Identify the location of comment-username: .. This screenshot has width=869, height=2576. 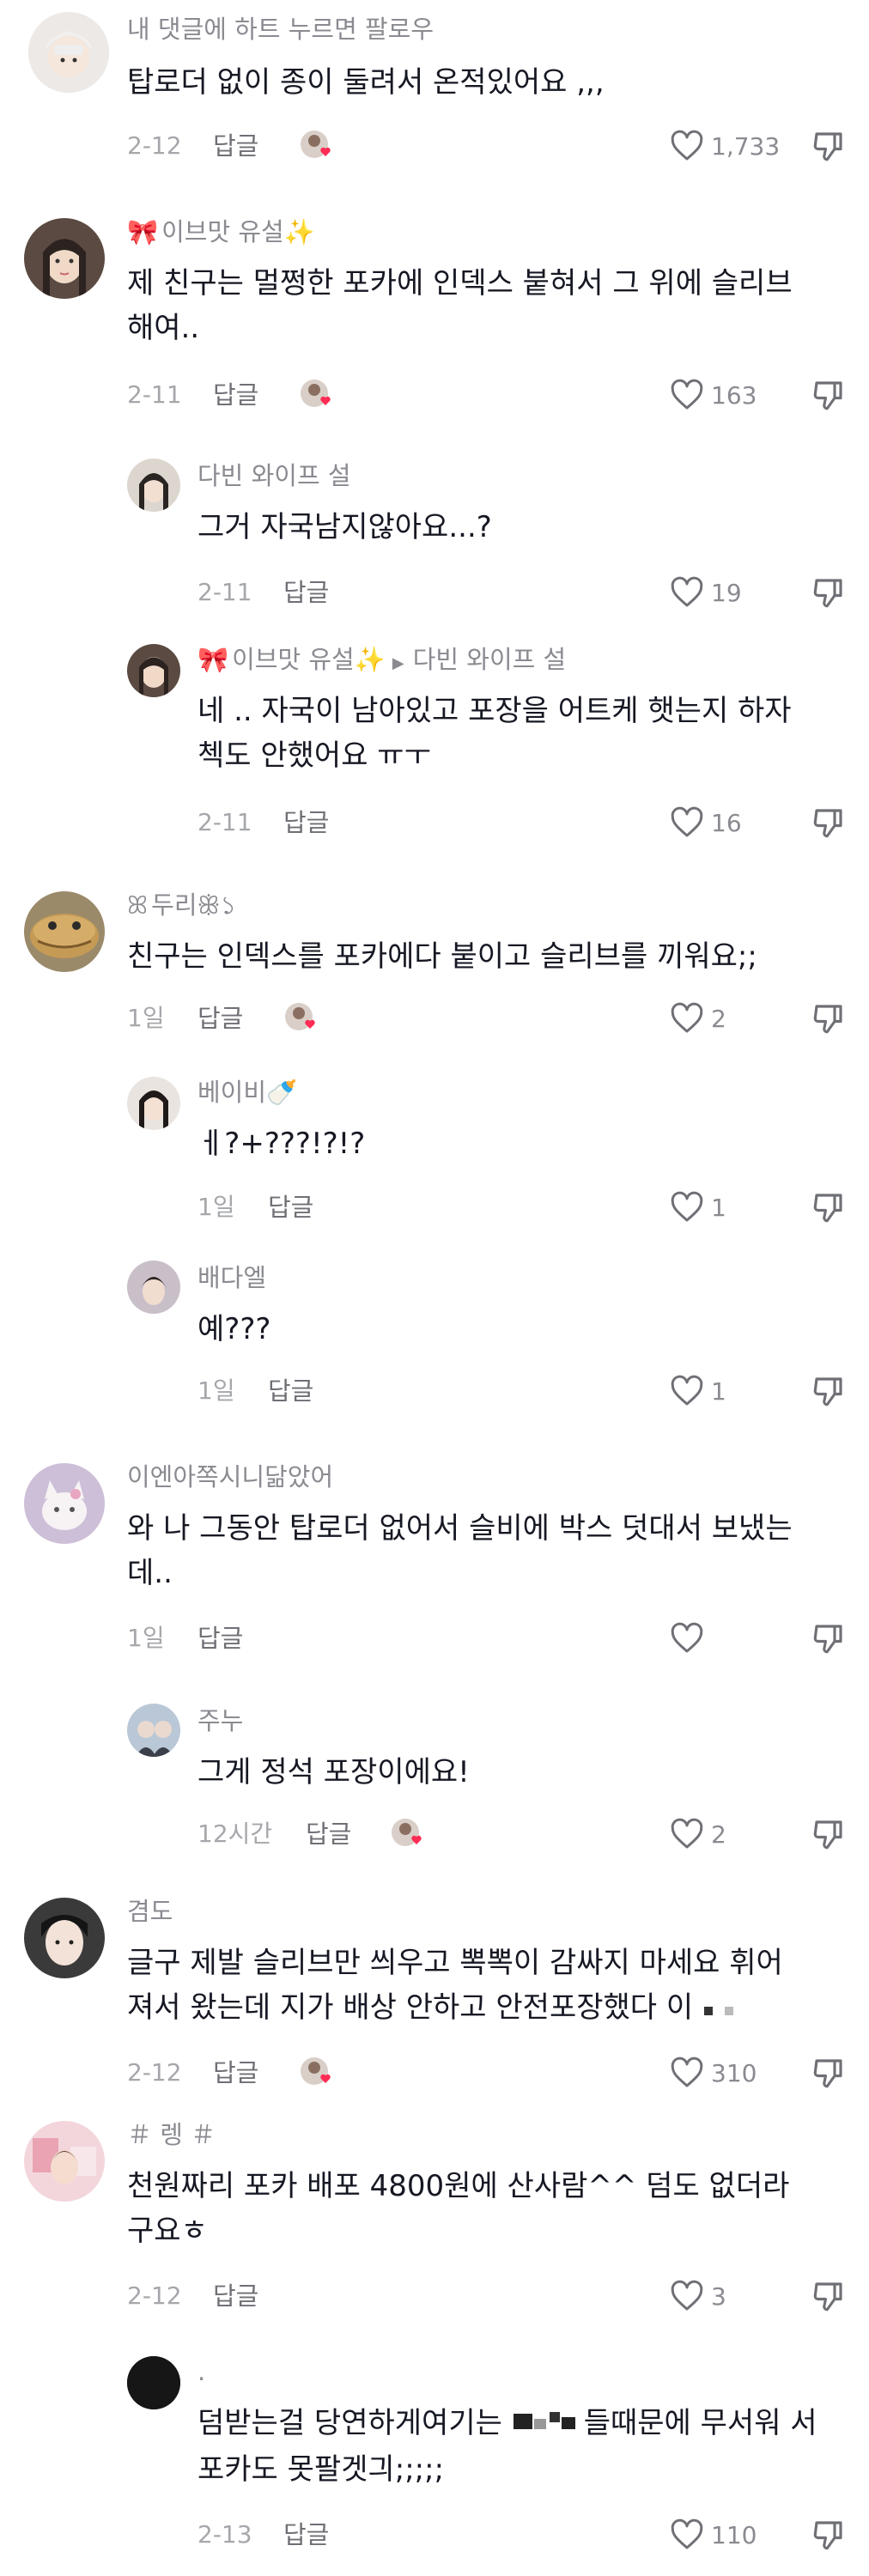
(201, 2371).